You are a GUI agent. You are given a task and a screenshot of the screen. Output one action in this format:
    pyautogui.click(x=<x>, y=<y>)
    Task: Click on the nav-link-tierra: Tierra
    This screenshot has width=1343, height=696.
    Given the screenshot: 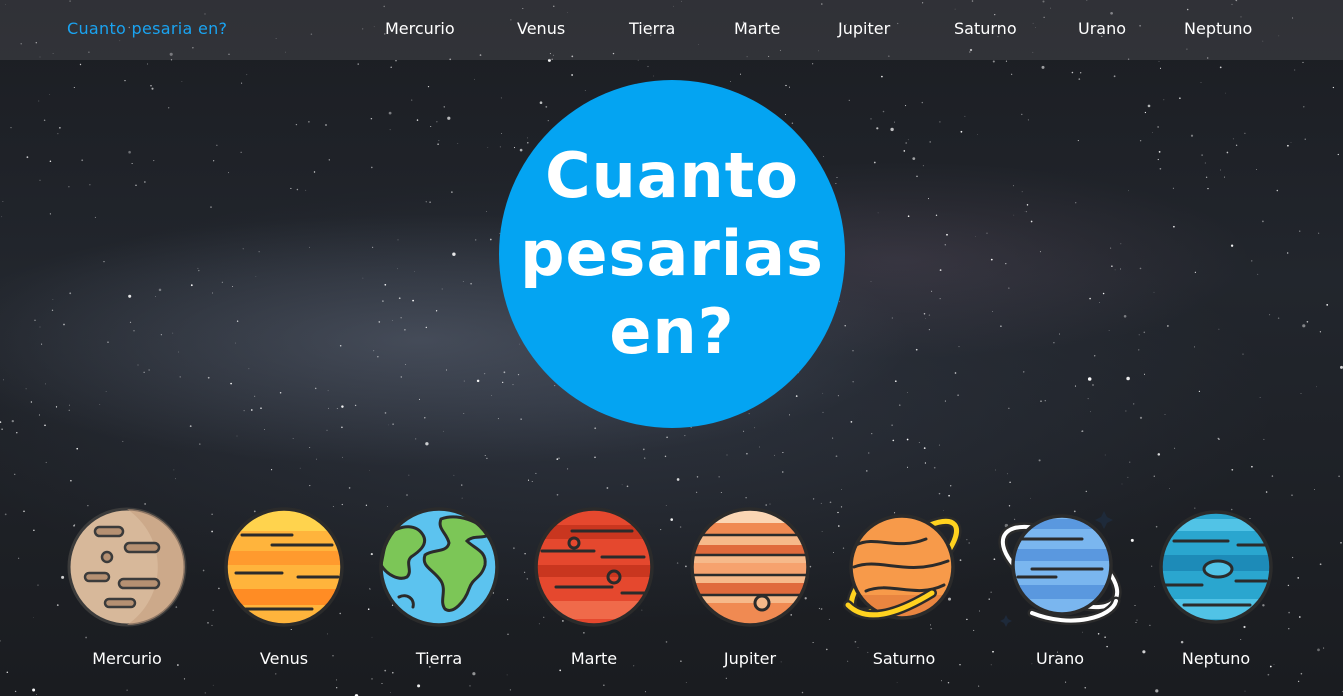 What is the action you would take?
    pyautogui.click(x=652, y=28)
    